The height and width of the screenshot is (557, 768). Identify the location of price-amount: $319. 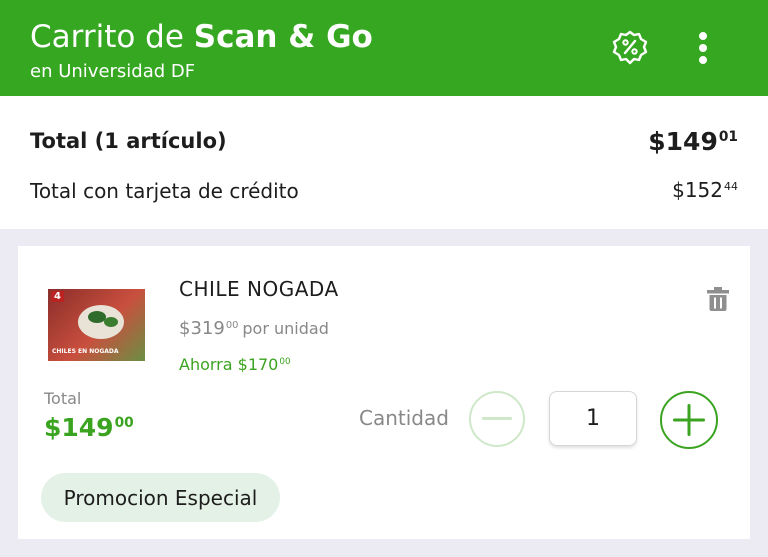
(202, 328).